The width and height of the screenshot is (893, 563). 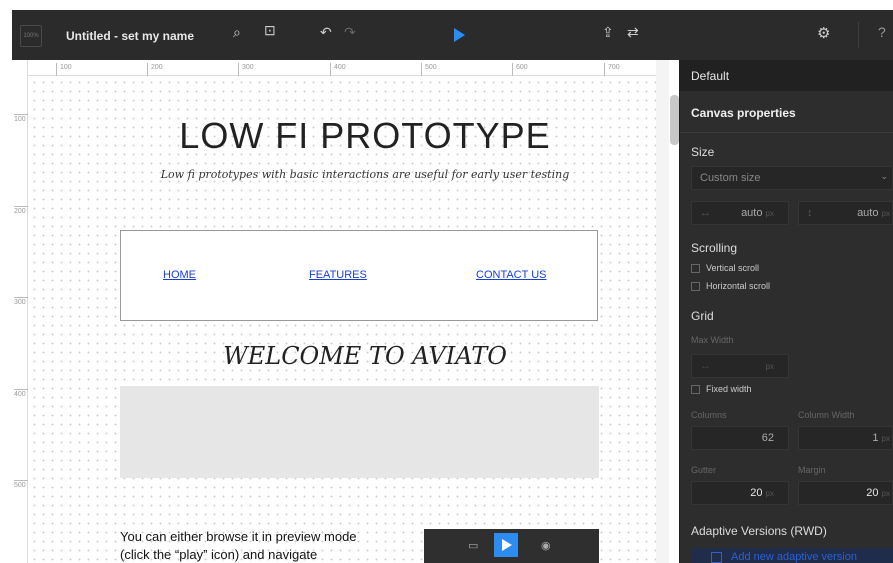 I want to click on location-icon: ◉, so click(x=546, y=545).